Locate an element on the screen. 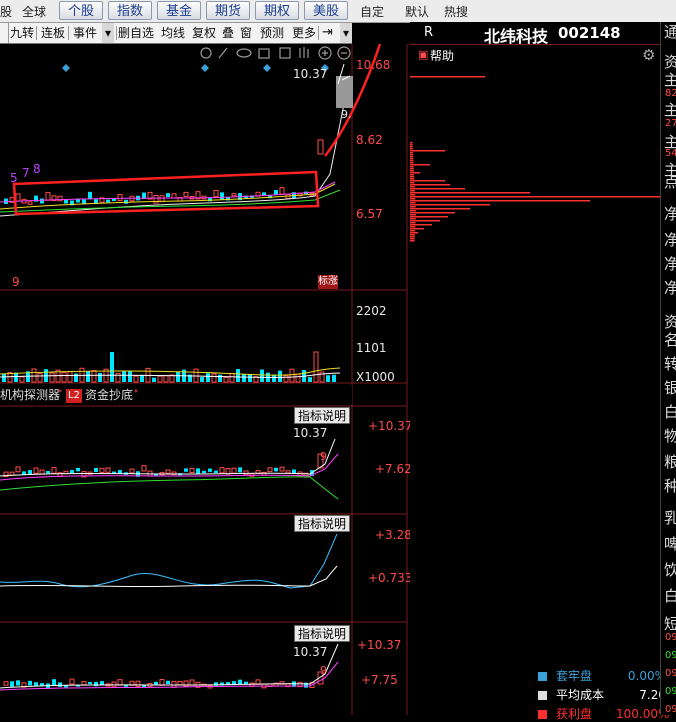 The height and width of the screenshot is (722, 676). toolbar-more: 更多 is located at coordinates (304, 33).